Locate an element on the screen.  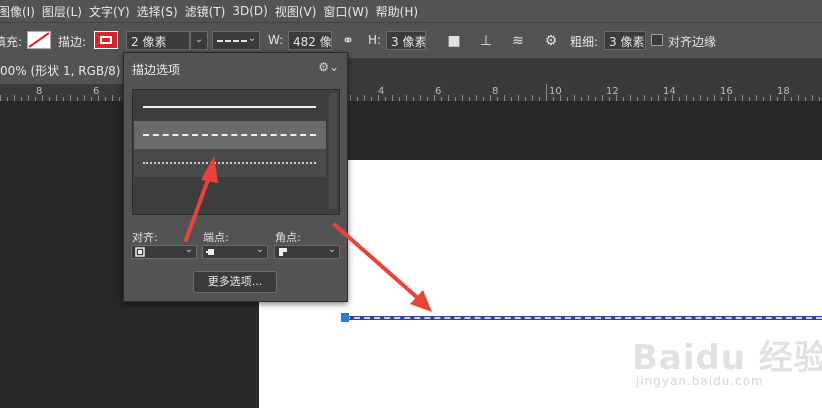
ruler-label: 14 is located at coordinates (669, 91).